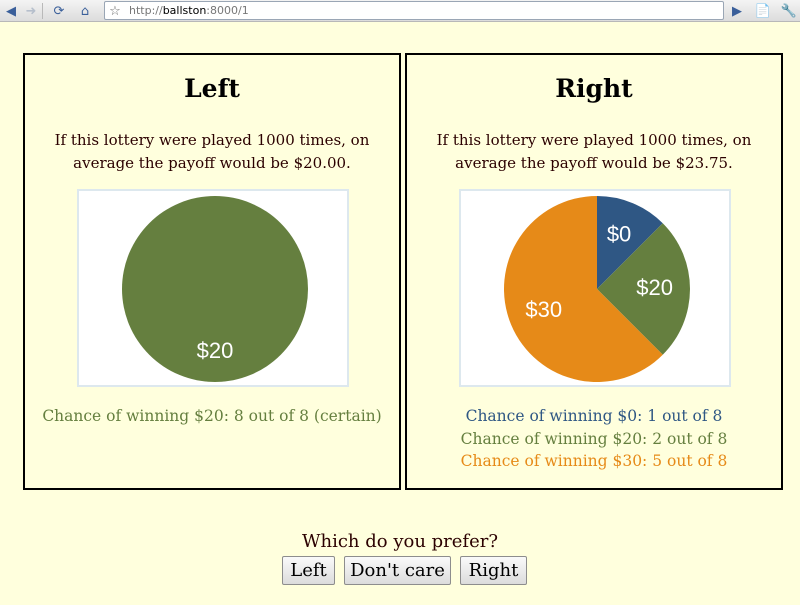  Describe the element at coordinates (594, 88) in the screenshot. I see `right-title: Right` at that location.